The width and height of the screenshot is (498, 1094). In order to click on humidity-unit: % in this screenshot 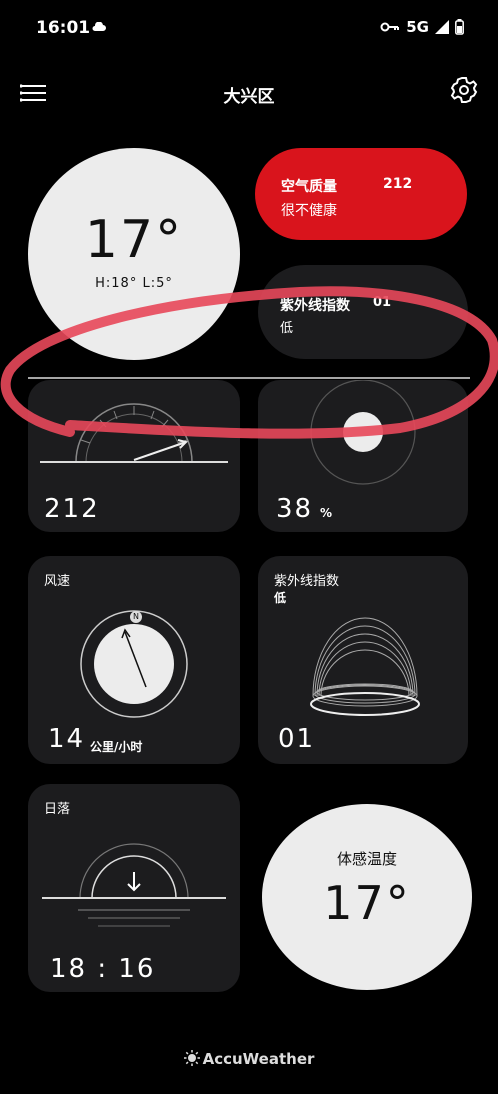, I will do `click(326, 513)`.